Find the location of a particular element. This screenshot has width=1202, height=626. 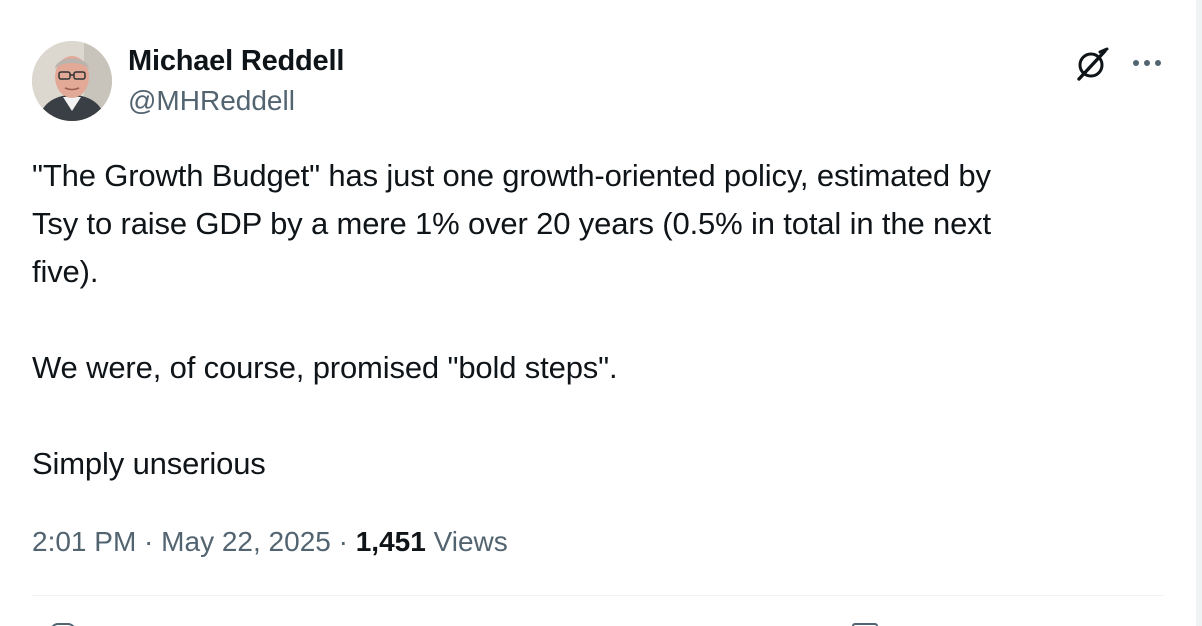

avatar is located at coordinates (72, 81).